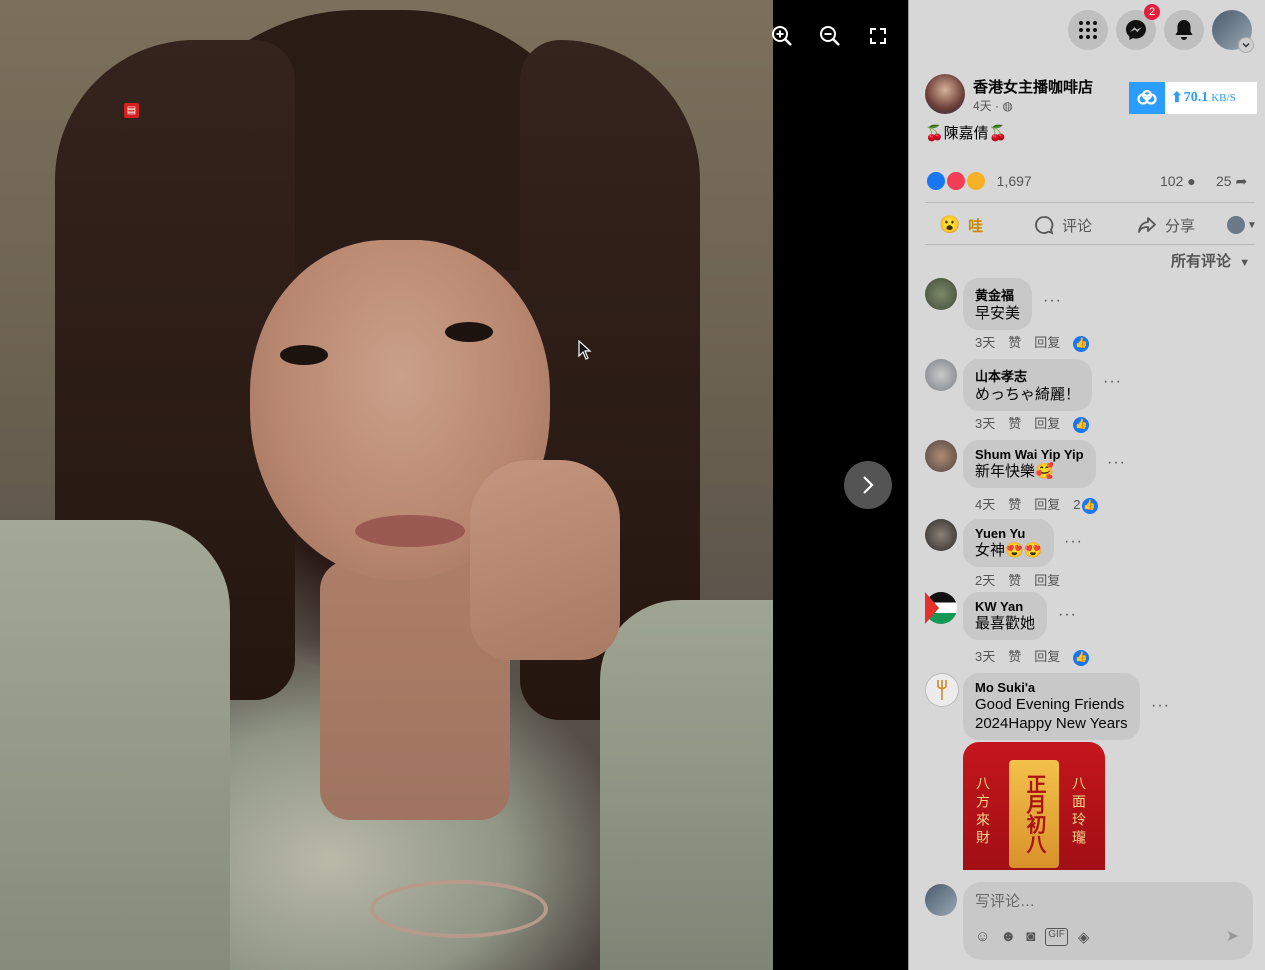 This screenshot has width=1265, height=970. I want to click on menu-grid-button, so click(1088, 30).